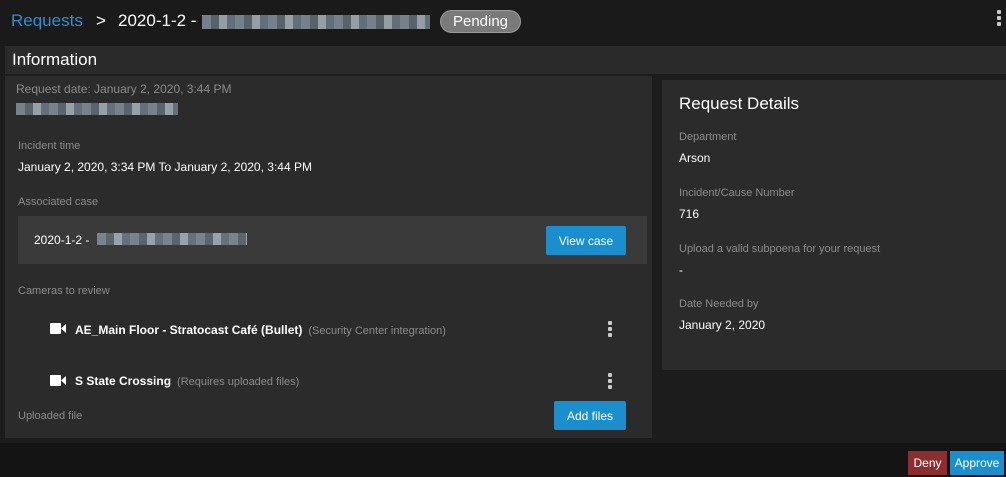  Describe the element at coordinates (49, 146) in the screenshot. I see `incident-time-label: Incident time` at that location.